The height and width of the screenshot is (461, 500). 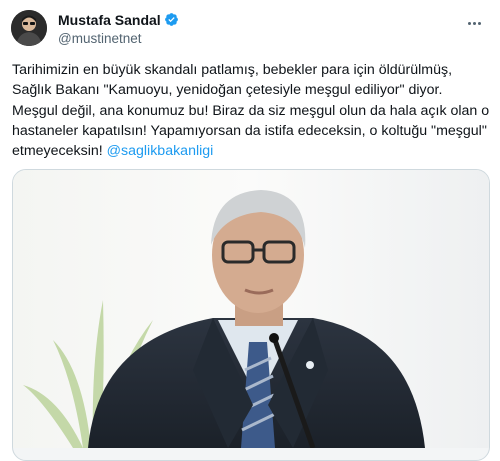 I want to click on author-display-name: Mustafa Sandal, so click(x=109, y=20).